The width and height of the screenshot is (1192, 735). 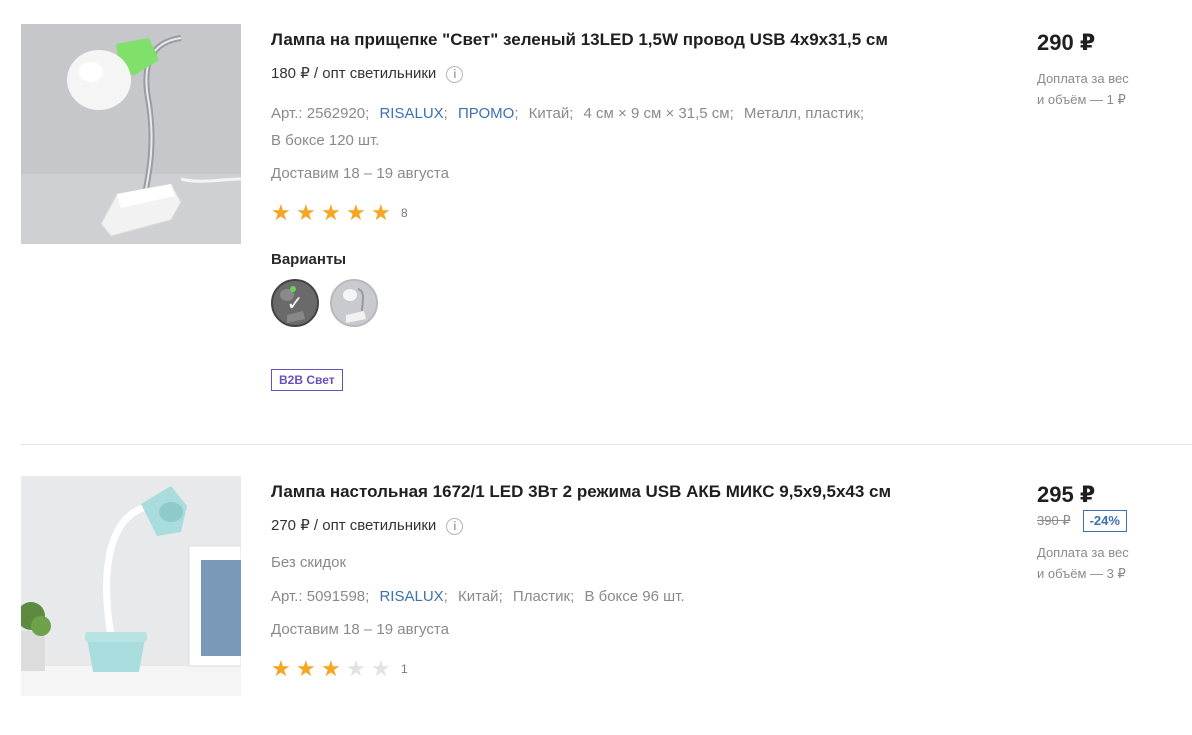 I want to click on box-quantity: В боксе 96 шт., so click(x=634, y=596).